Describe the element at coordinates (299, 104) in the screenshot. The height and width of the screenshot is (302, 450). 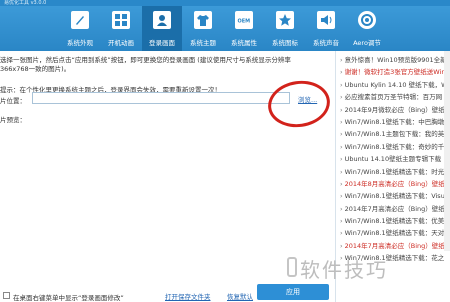
I see `highlight-circle` at that location.